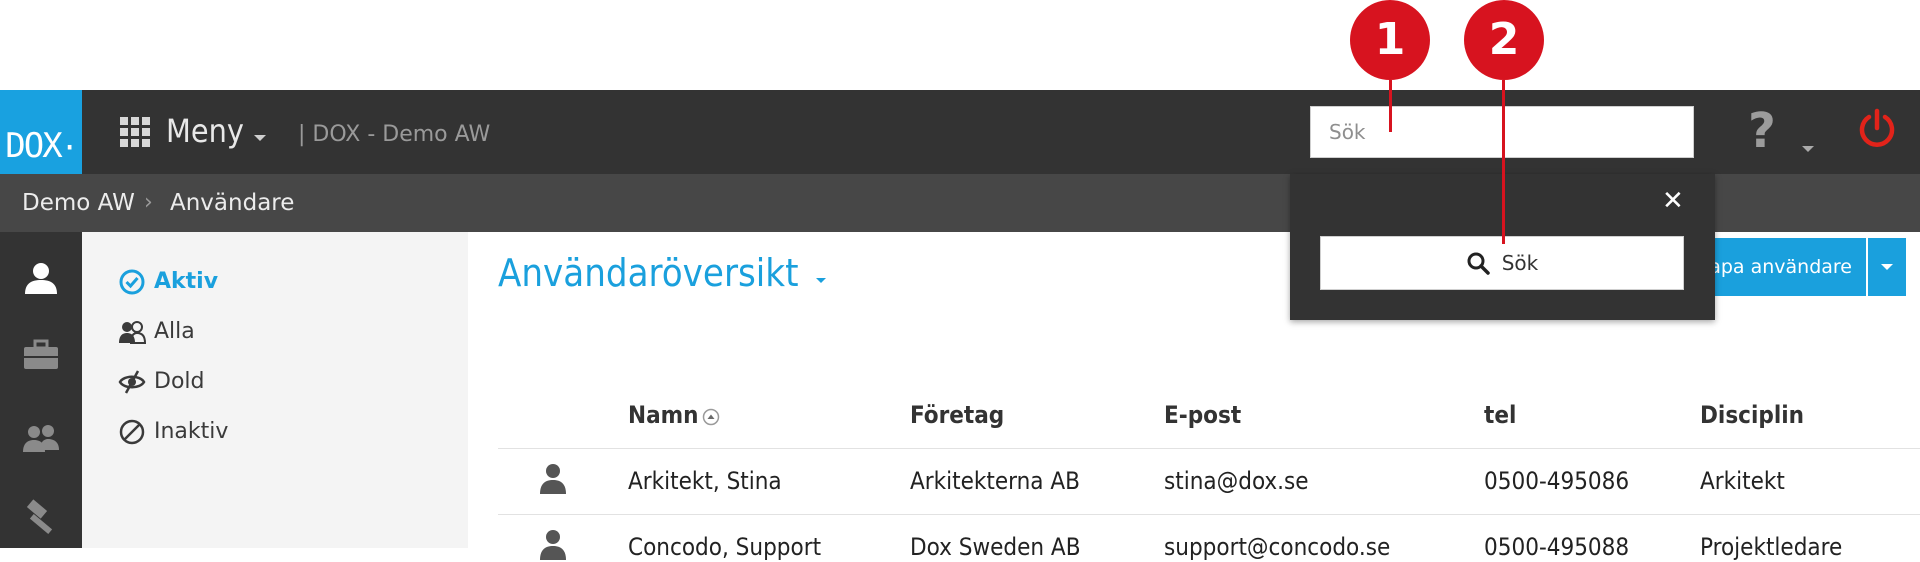  Describe the element at coordinates (191, 431) in the screenshot. I see `filter-label: Inaktiv` at that location.